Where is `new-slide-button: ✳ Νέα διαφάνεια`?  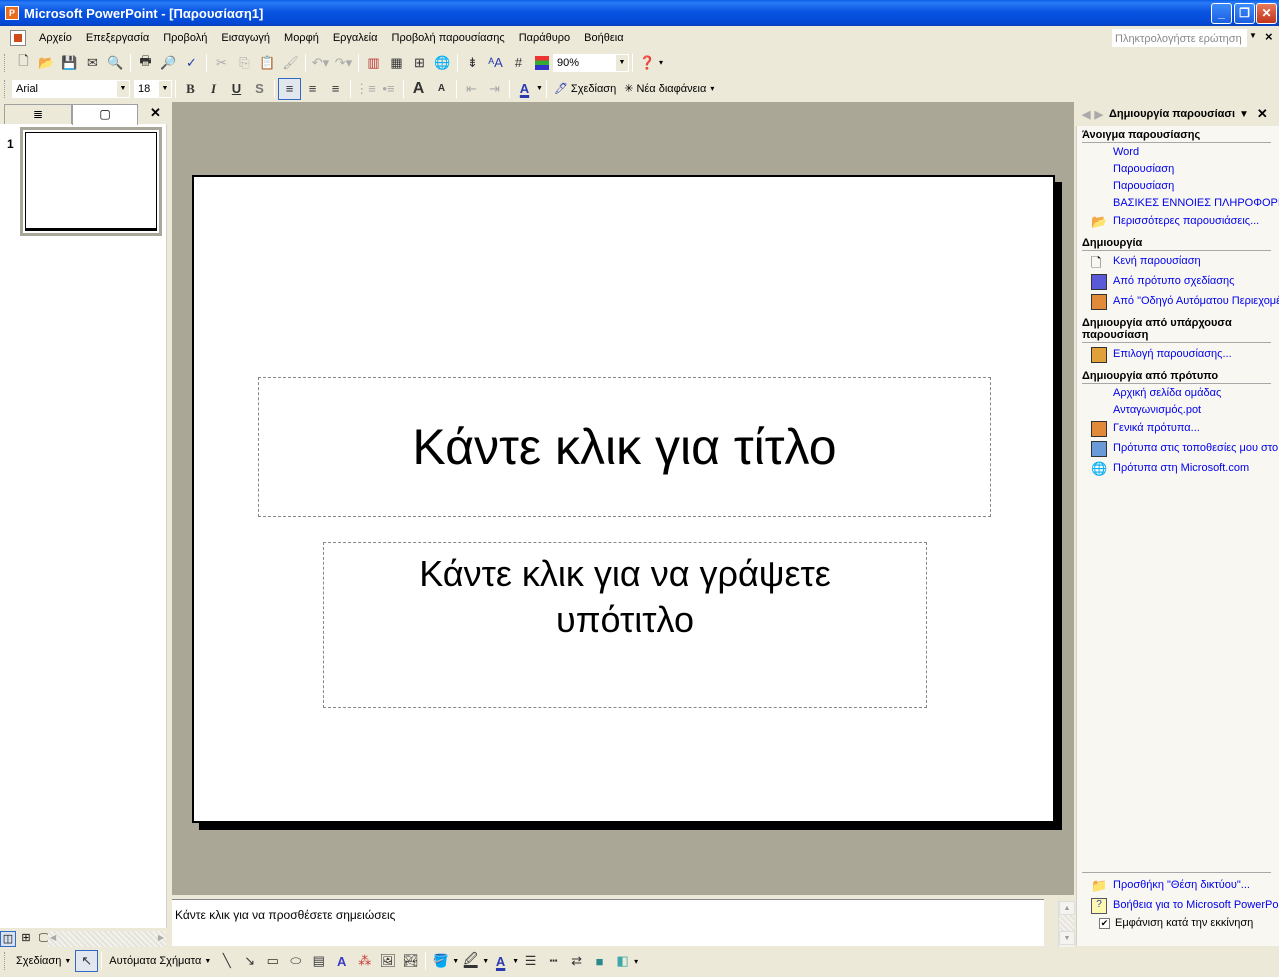 new-slide-button: ✳ Νέα διαφάνεια is located at coordinates (665, 89).